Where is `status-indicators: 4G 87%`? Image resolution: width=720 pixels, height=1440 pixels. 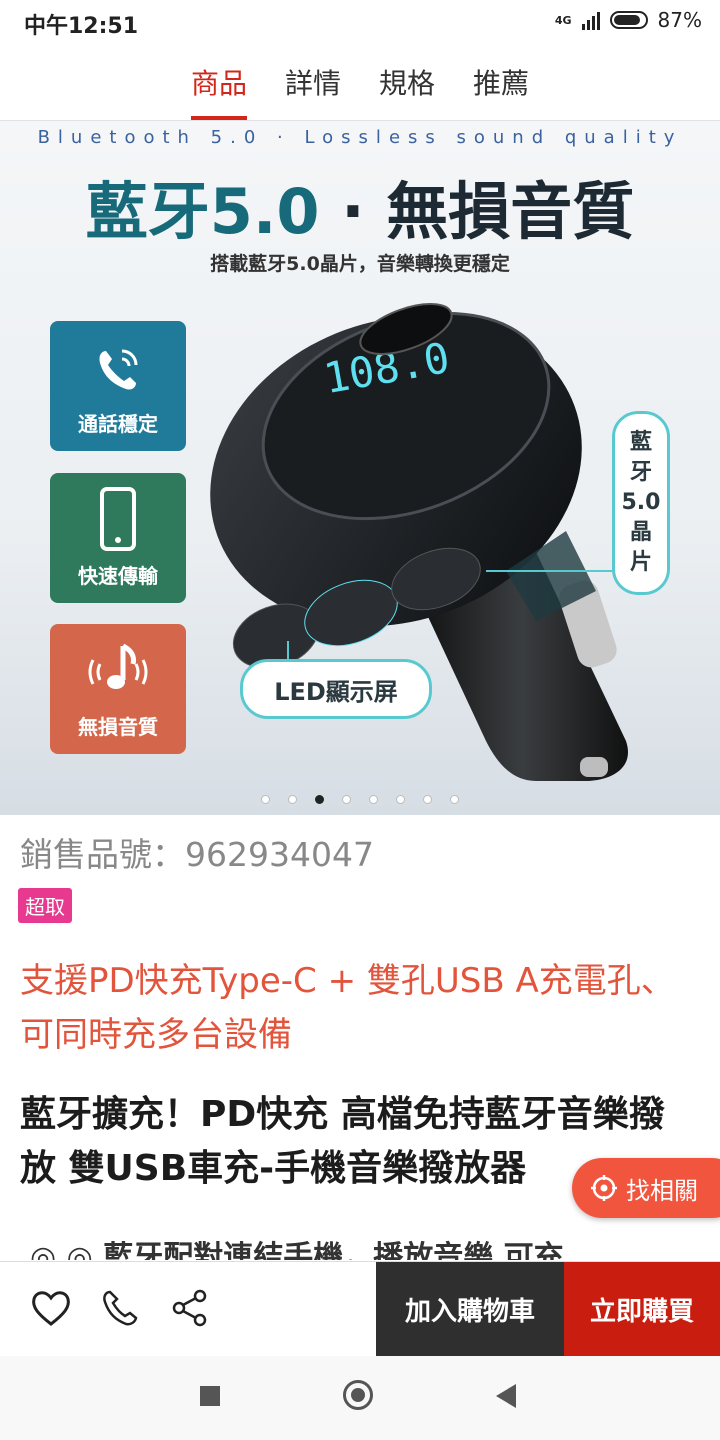
status-indicators: 4G 87% is located at coordinates (628, 20).